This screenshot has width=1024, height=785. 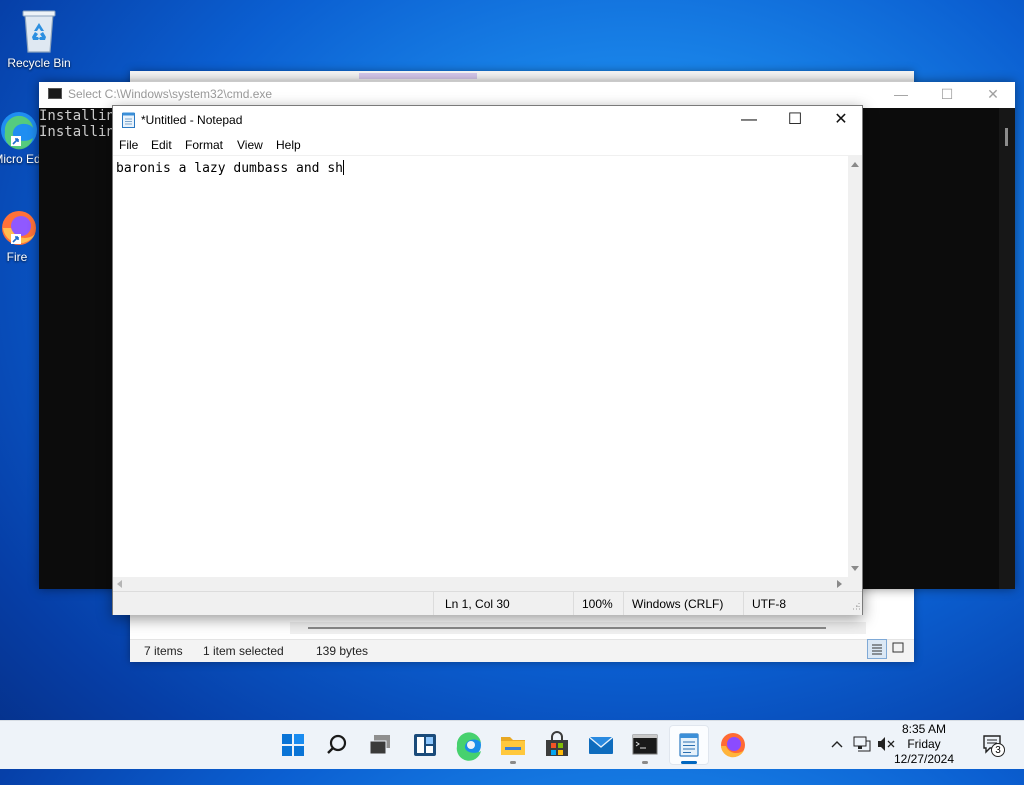 I want to click on store-icon, so click(x=557, y=743).